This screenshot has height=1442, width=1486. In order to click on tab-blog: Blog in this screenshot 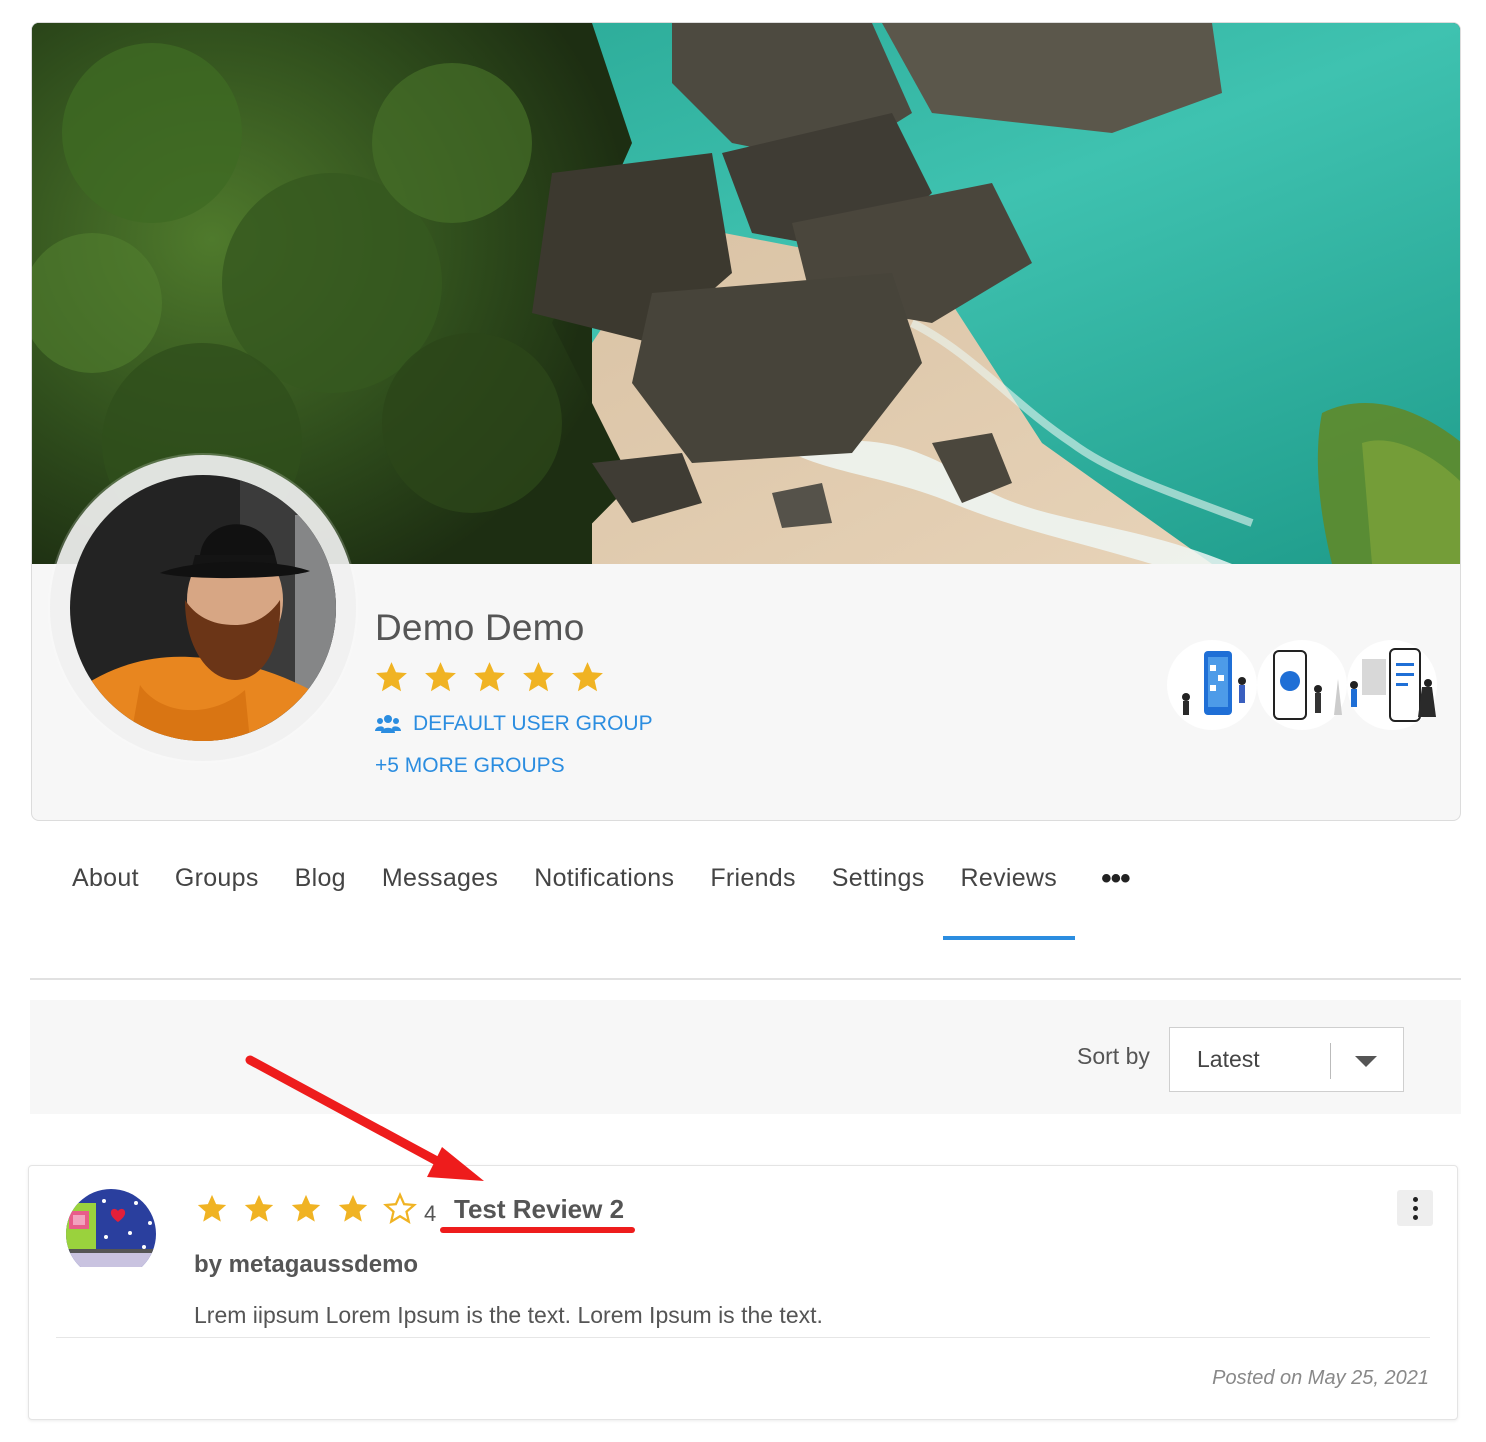, I will do `click(320, 894)`.